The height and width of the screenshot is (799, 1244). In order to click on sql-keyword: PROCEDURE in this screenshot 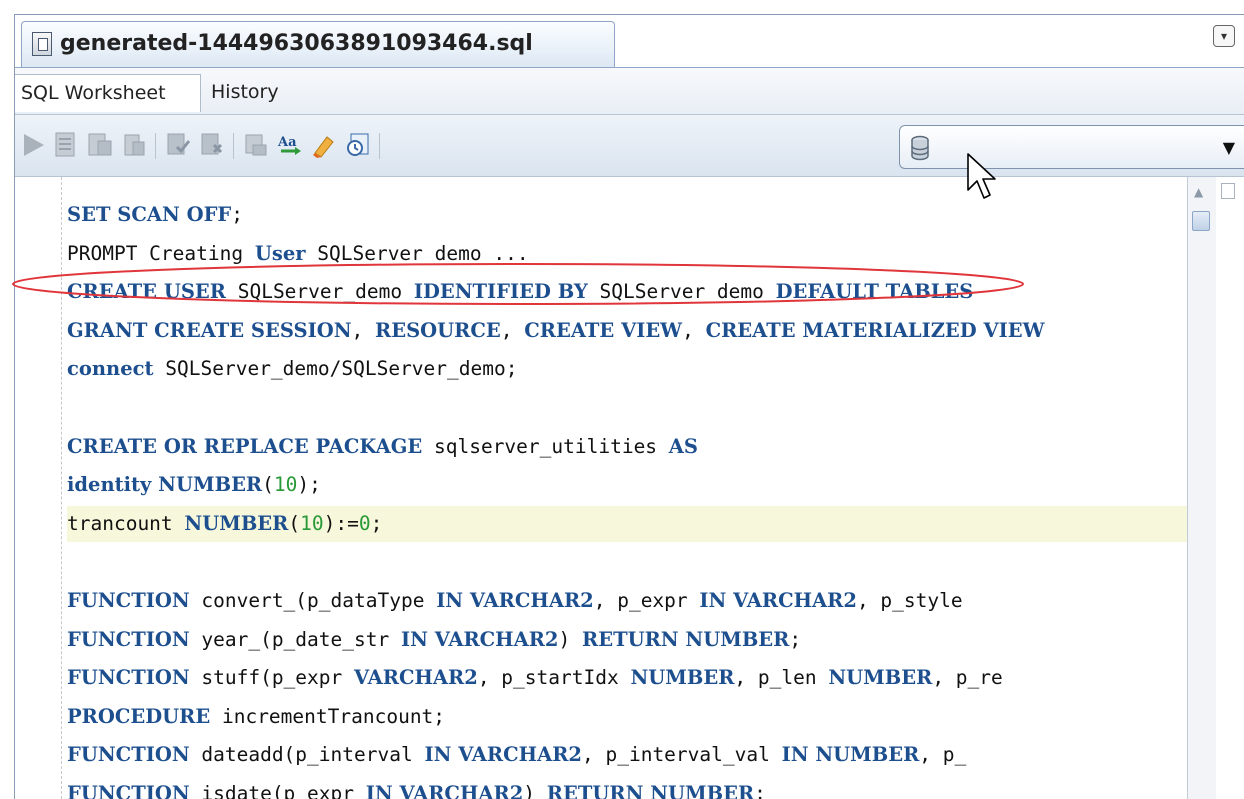, I will do `click(139, 716)`.